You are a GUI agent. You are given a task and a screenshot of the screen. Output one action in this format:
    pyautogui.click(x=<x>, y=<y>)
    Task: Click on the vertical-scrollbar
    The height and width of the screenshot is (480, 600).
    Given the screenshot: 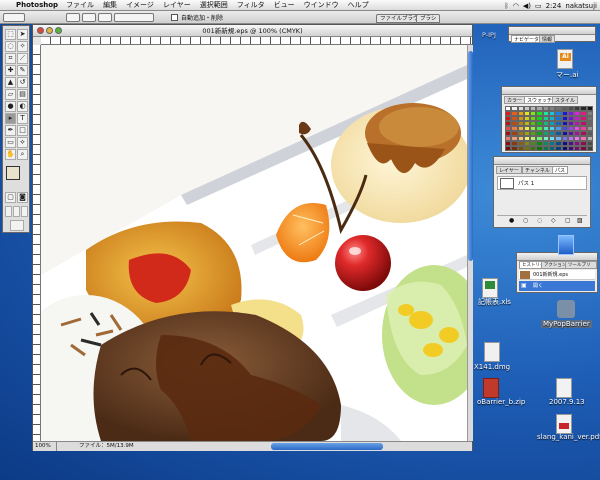 What is the action you would take?
    pyautogui.click(x=470, y=243)
    